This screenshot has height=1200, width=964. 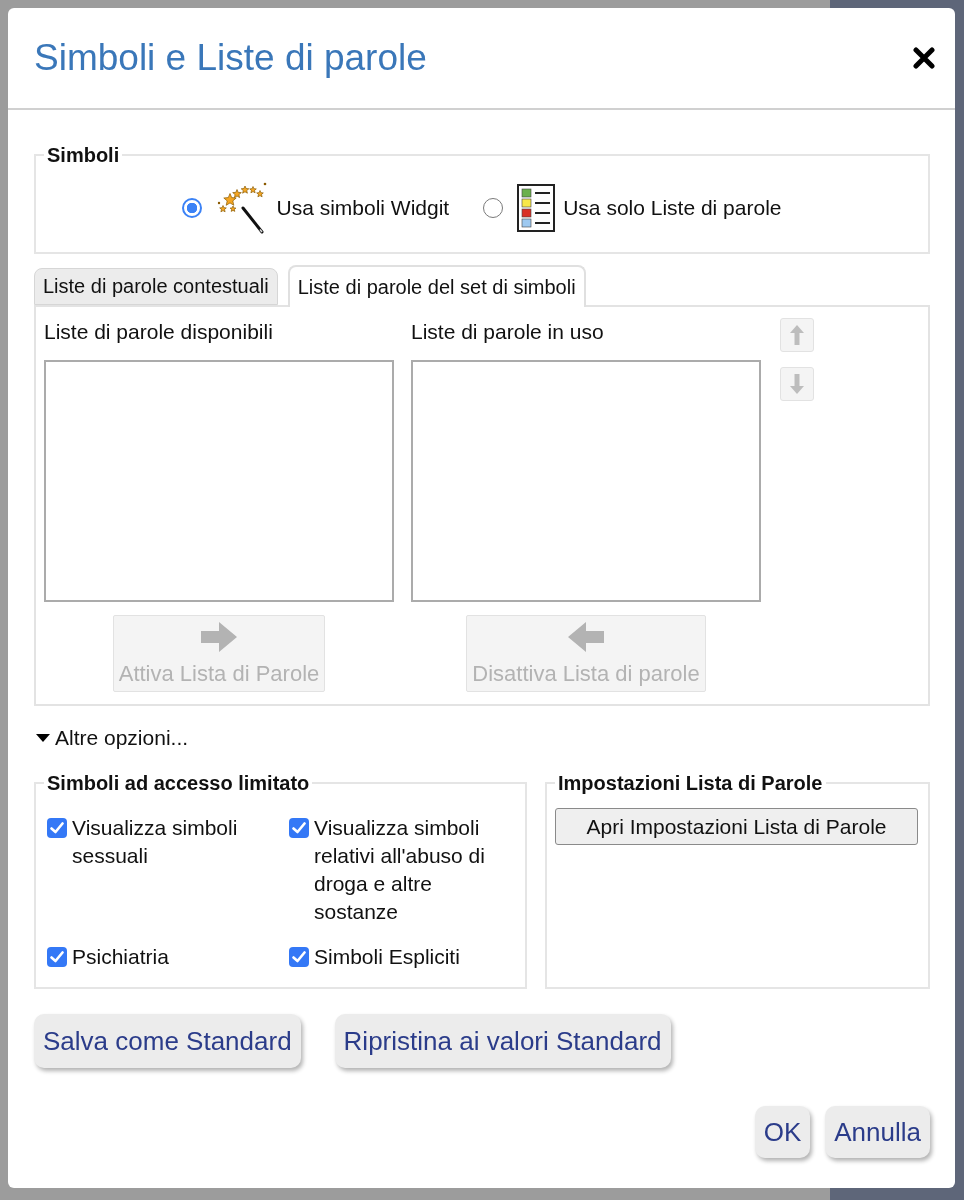 What do you see at coordinates (586, 637) in the screenshot?
I see `arrow-left-icon` at bounding box center [586, 637].